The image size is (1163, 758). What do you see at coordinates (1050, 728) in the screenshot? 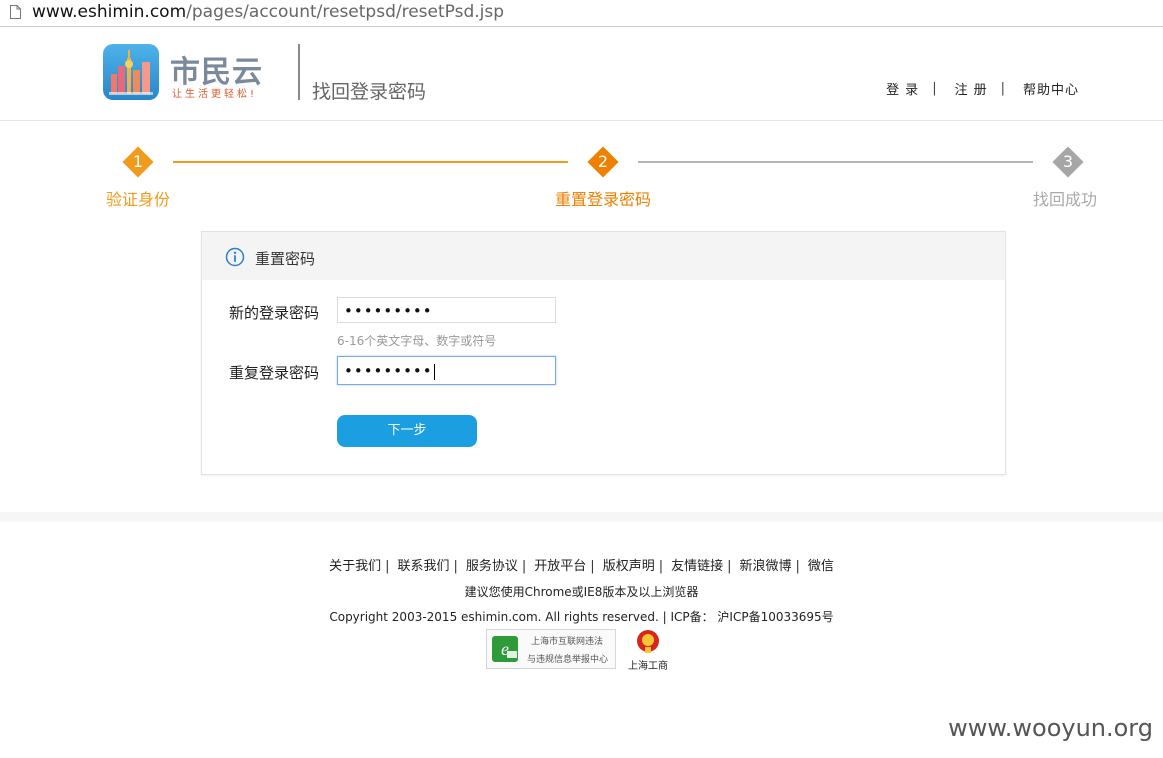
I see `watermark-text: www.wooyun.org` at bounding box center [1050, 728].